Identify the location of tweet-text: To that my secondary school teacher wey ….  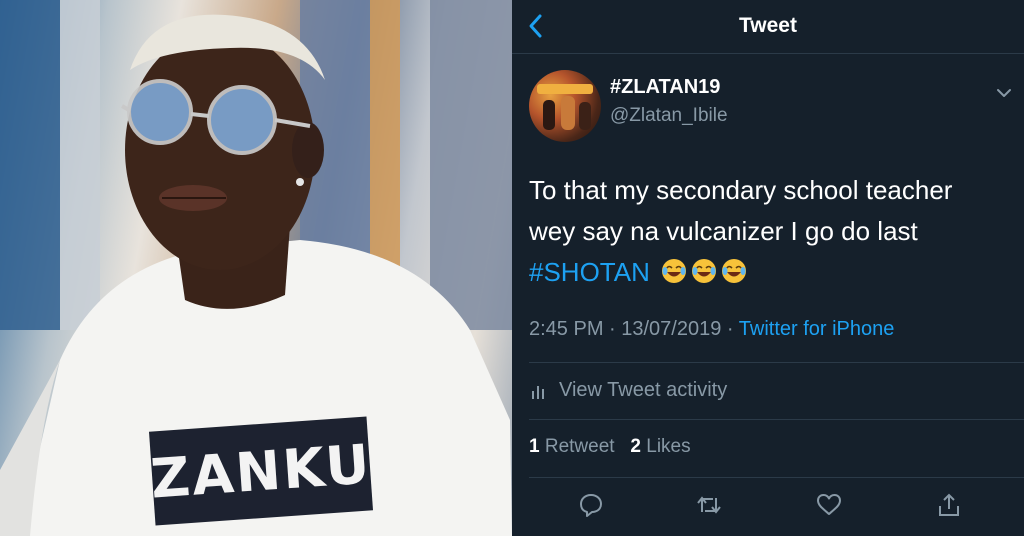
(769, 231).